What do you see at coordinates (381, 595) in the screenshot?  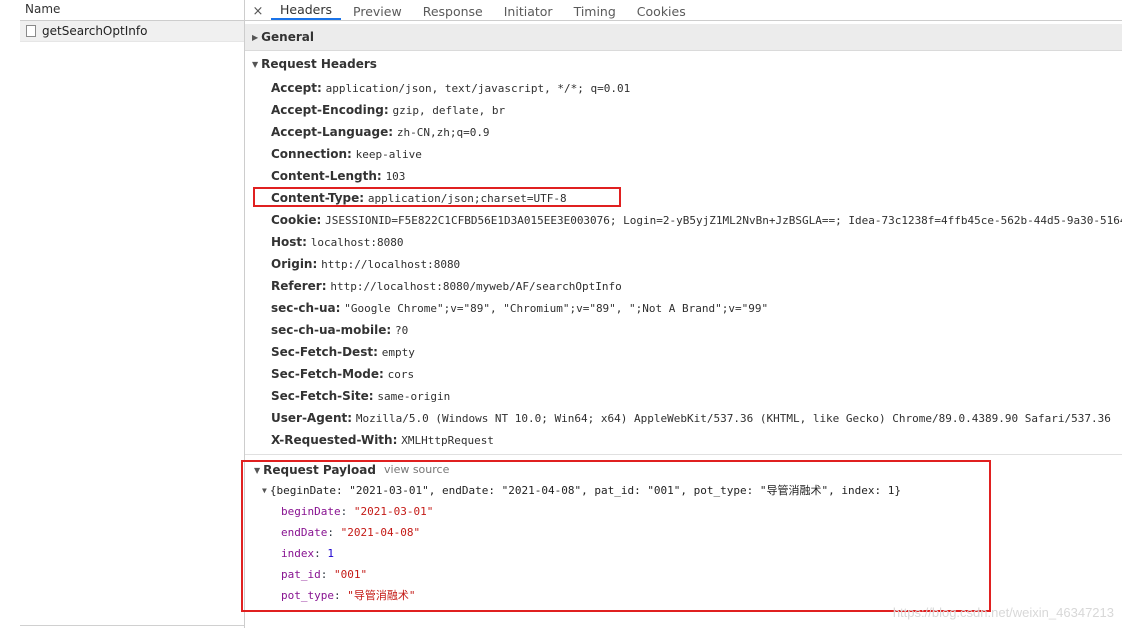 I see `payload-value: "导管消融术"` at bounding box center [381, 595].